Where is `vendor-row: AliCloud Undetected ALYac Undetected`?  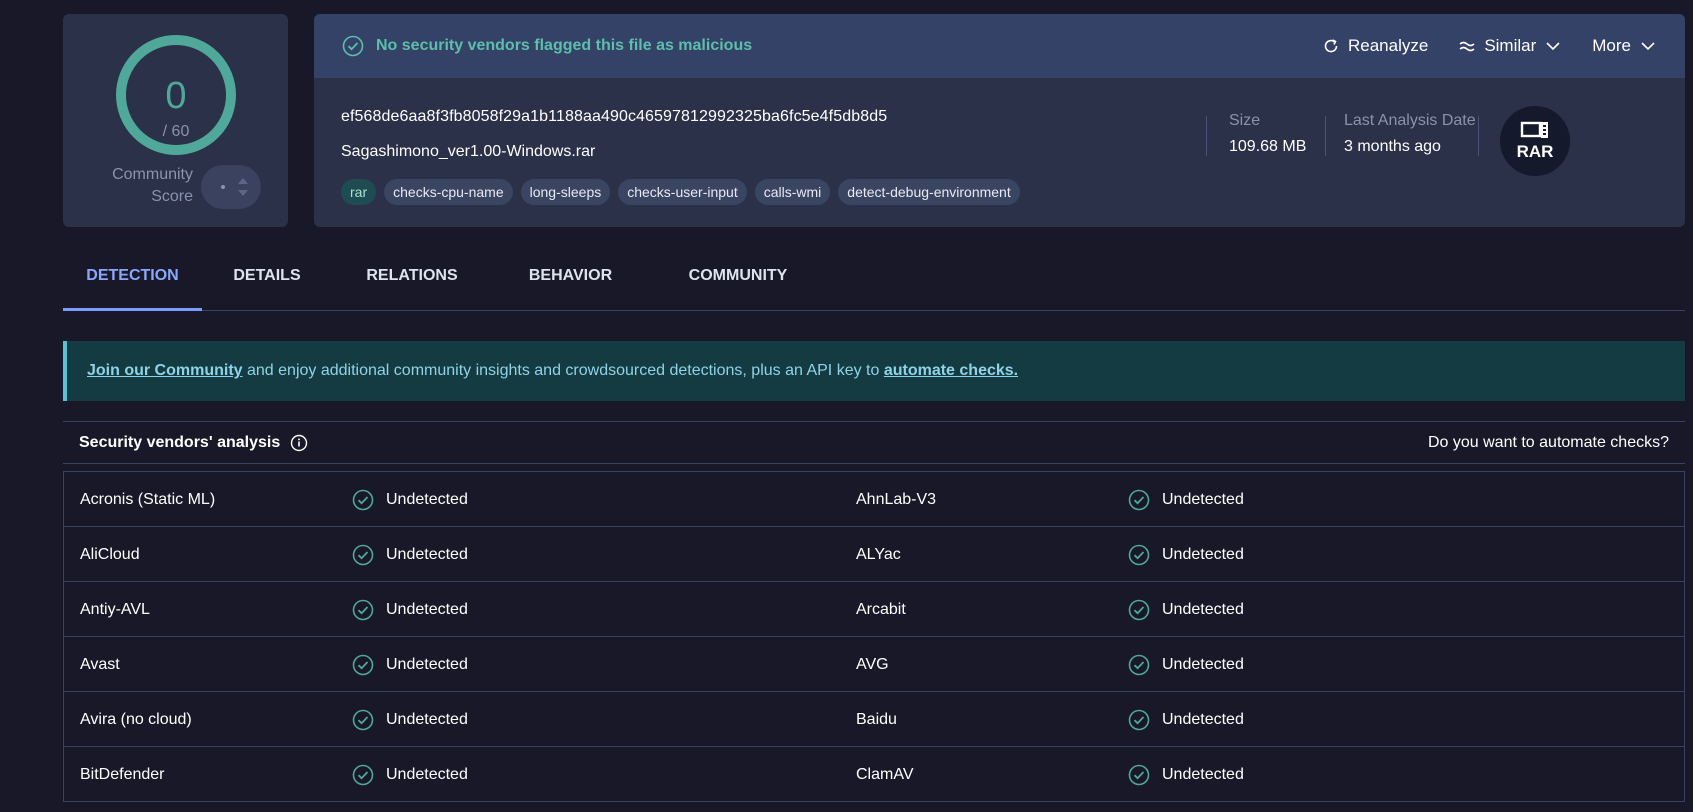
vendor-row: AliCloud Undetected ALYac Undetected is located at coordinates (874, 554).